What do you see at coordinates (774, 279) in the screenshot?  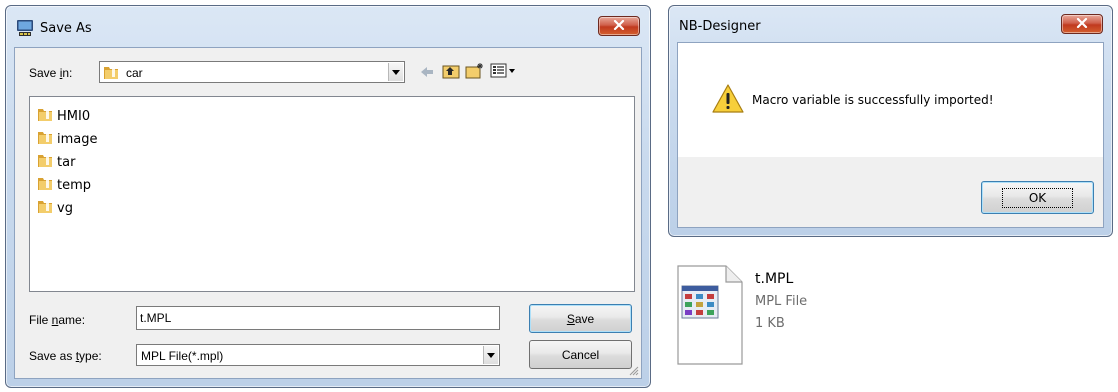 I see `file-name: t.MPL` at bounding box center [774, 279].